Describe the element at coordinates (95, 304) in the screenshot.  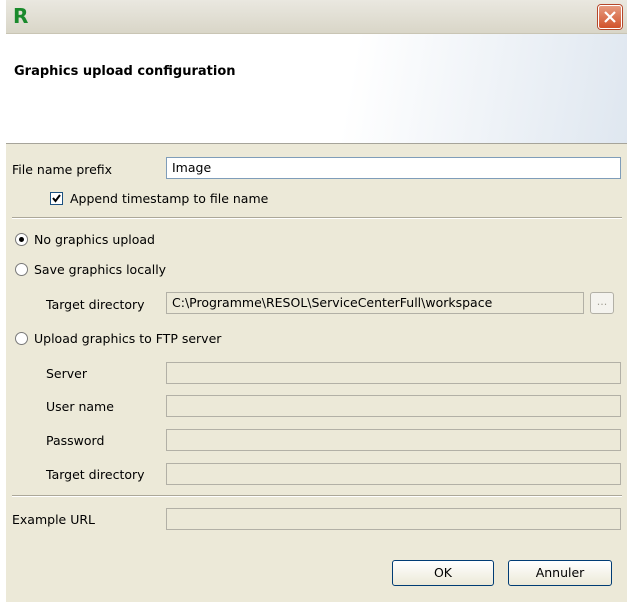
I see `local-target-label: Target directory` at that location.